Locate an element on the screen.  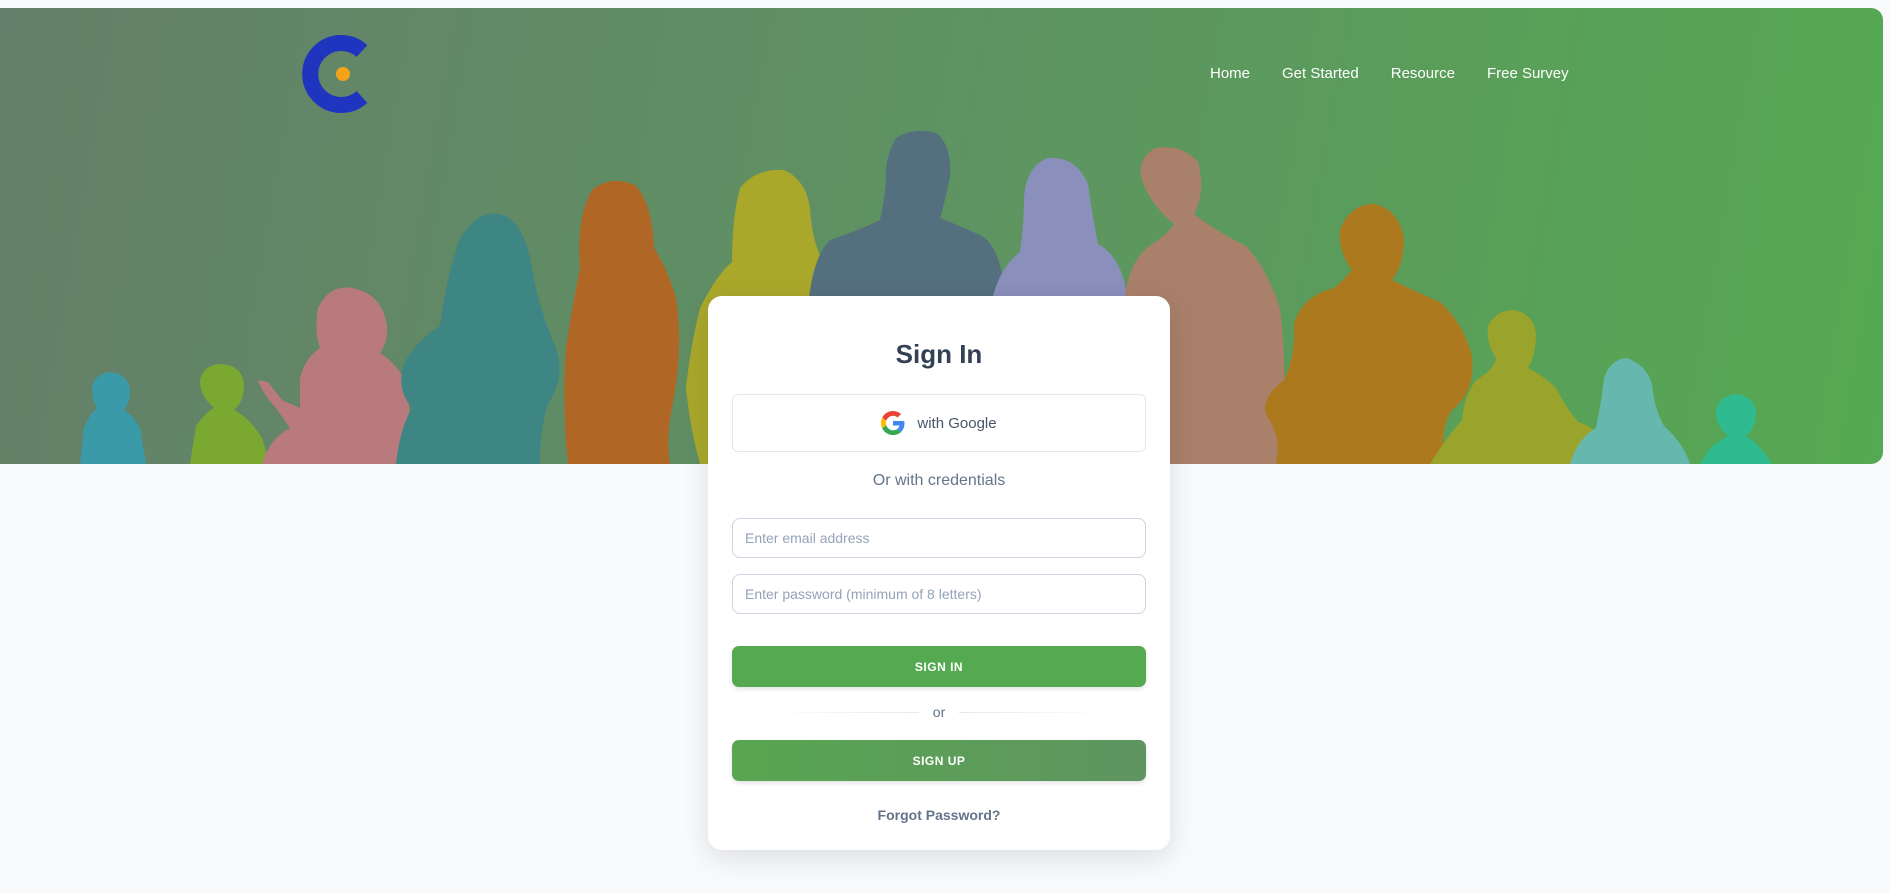
or-divider: or is located at coordinates (939, 712).